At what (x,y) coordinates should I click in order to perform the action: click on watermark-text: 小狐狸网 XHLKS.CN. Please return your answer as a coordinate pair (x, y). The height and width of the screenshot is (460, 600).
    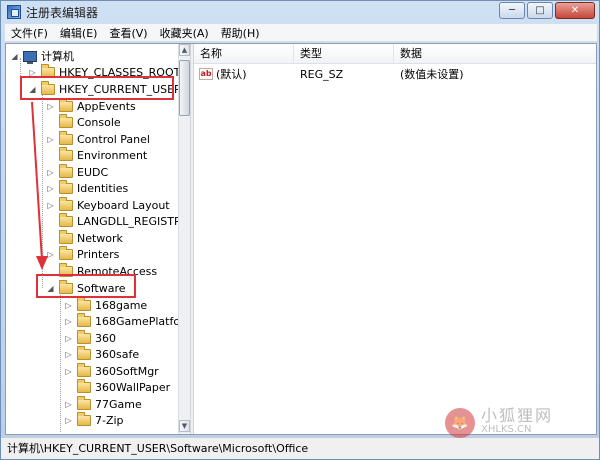
    Looking at the image, I should click on (517, 421).